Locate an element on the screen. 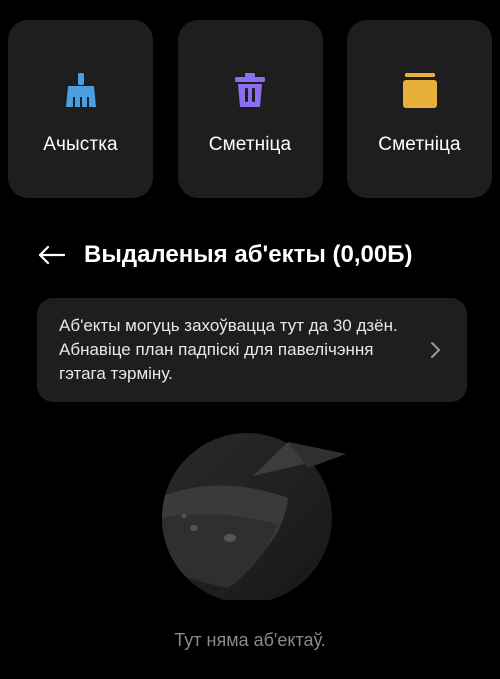 Image resolution: width=500 pixels, height=679 pixels. cleanup-tile: Ачыстка is located at coordinates (80, 109).